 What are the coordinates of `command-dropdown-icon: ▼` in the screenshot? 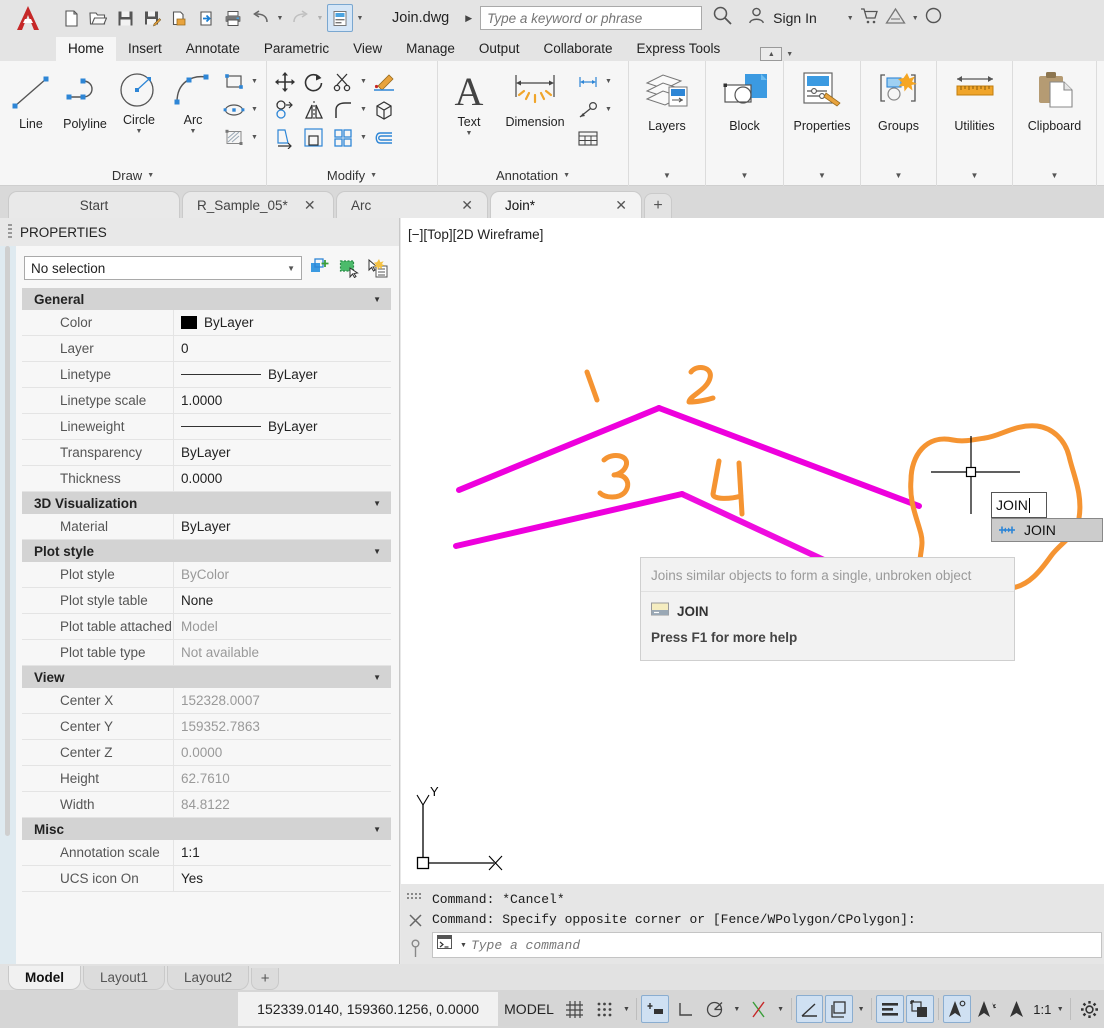 It's located at (463, 945).